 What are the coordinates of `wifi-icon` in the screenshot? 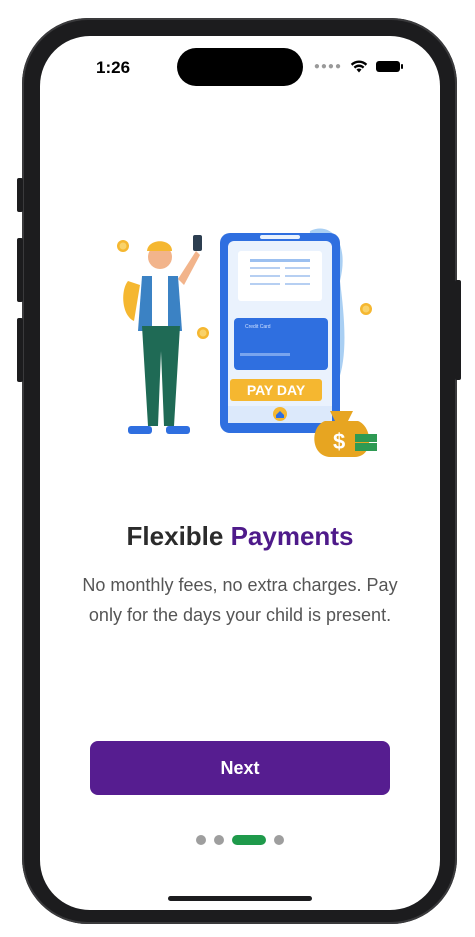 It's located at (359, 66).